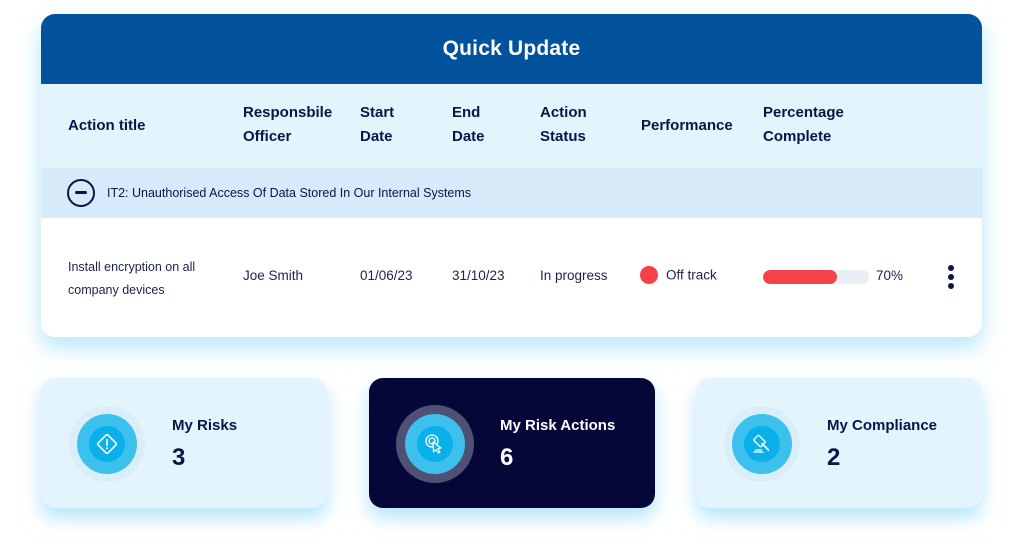 The image size is (1024, 544). What do you see at coordinates (107, 126) in the screenshot?
I see `col-header-action-title: Action title` at bounding box center [107, 126].